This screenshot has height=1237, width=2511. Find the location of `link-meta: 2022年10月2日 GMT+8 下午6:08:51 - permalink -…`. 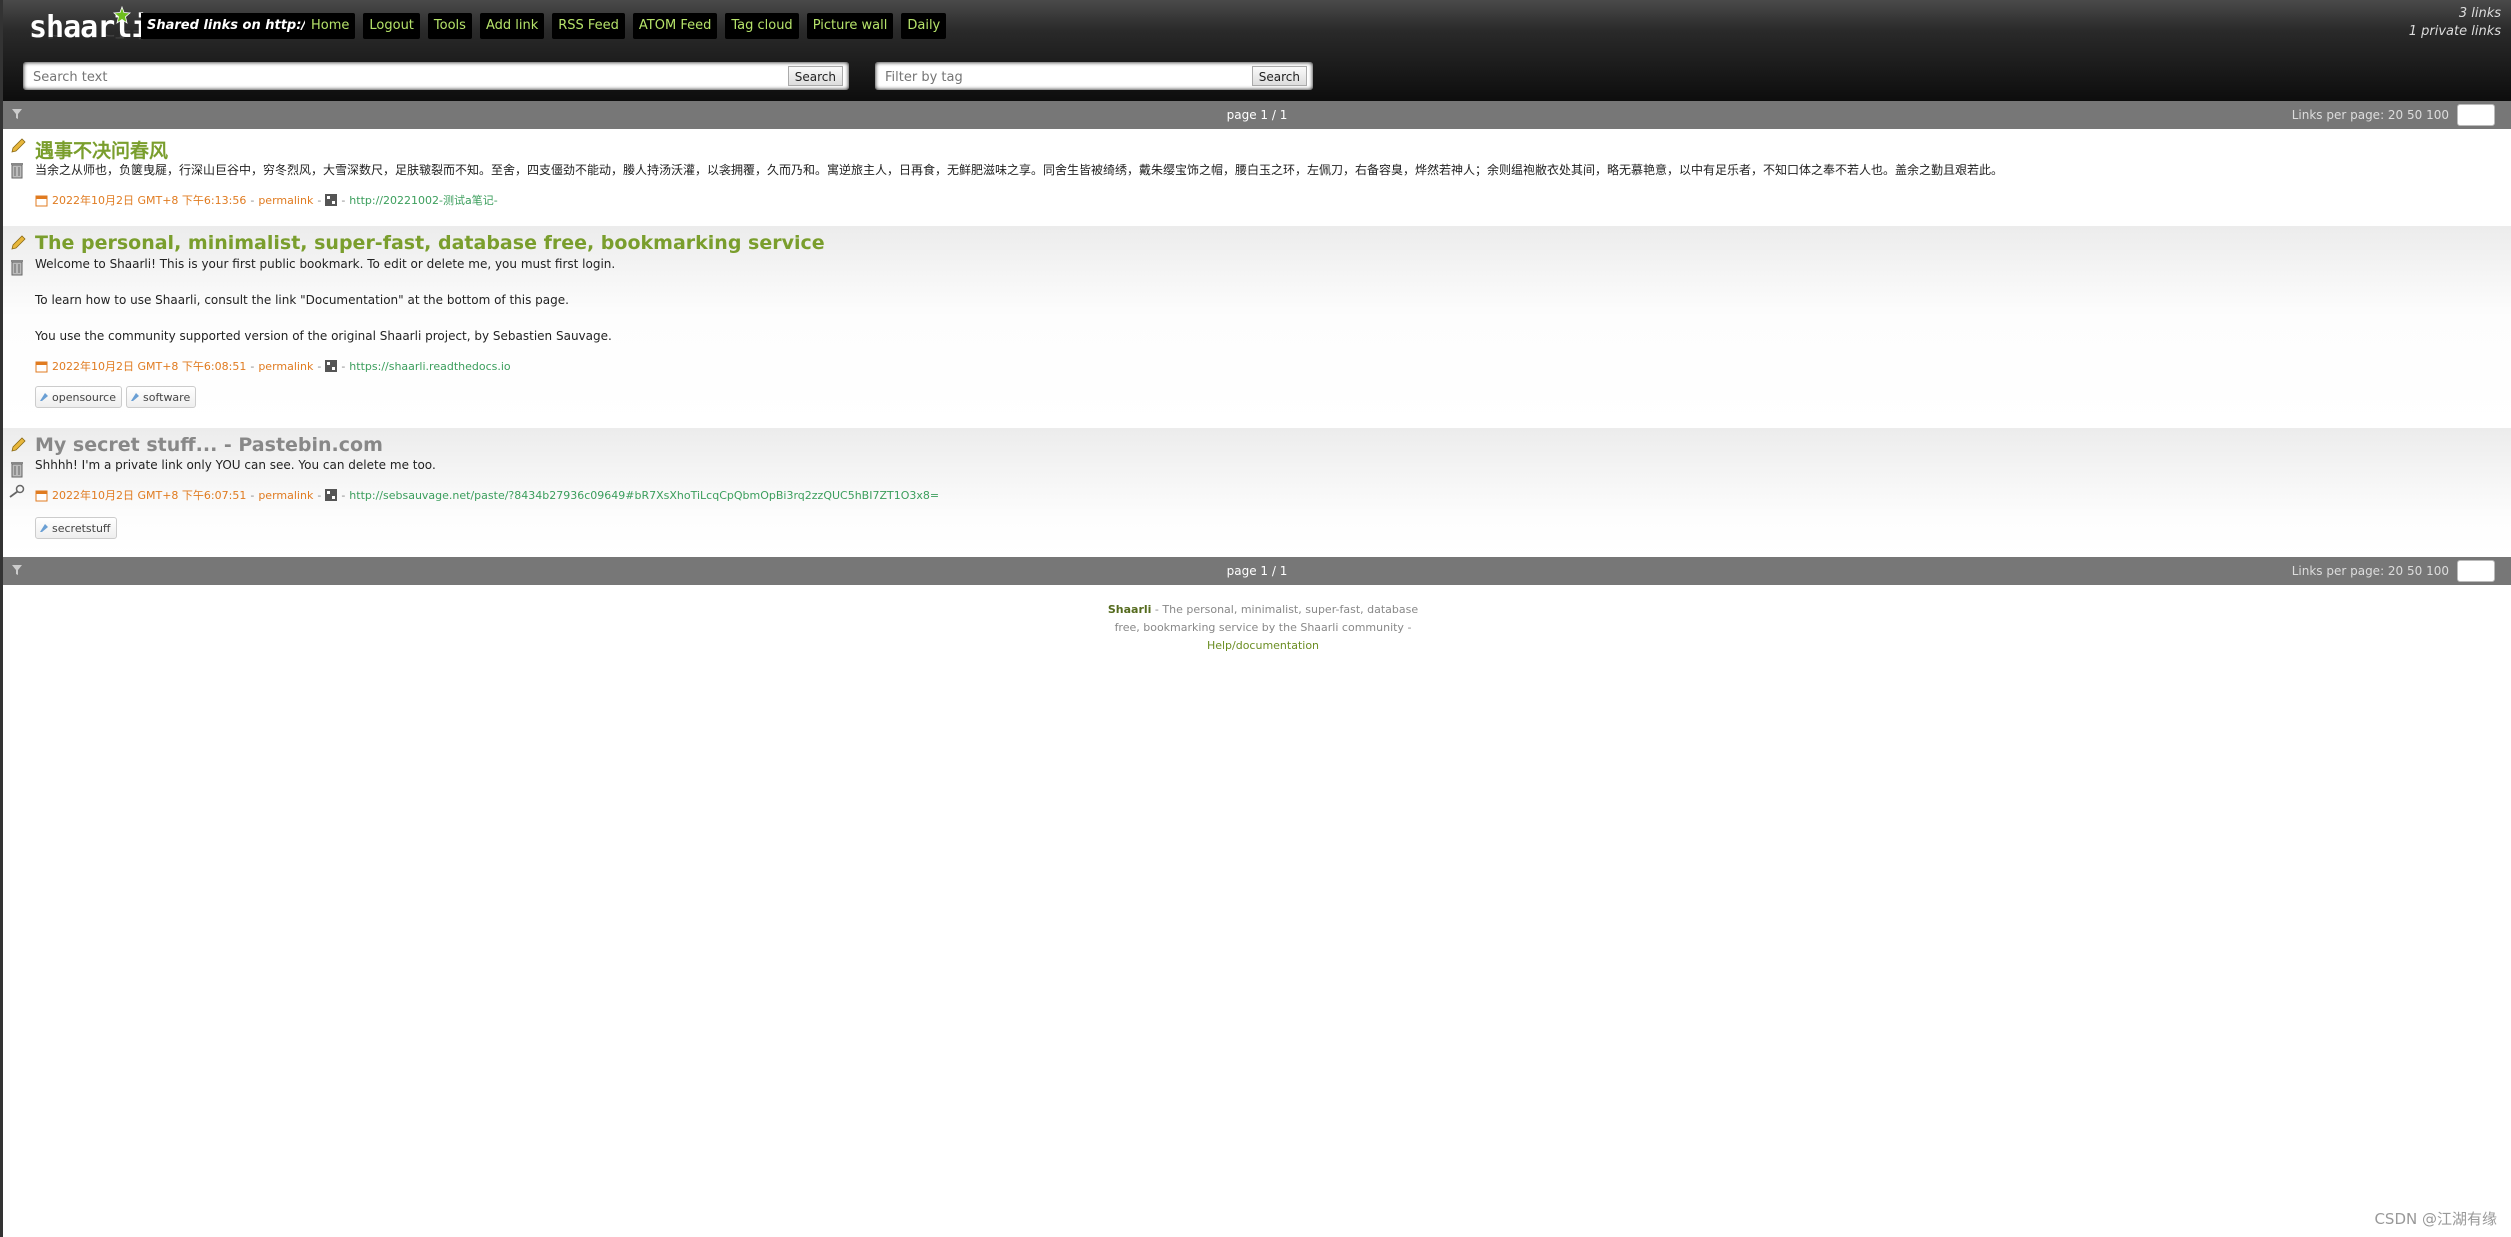

link-meta: 2022年10月2日 GMT+8 下午6:08:51 - permalink -… is located at coordinates (273, 366).